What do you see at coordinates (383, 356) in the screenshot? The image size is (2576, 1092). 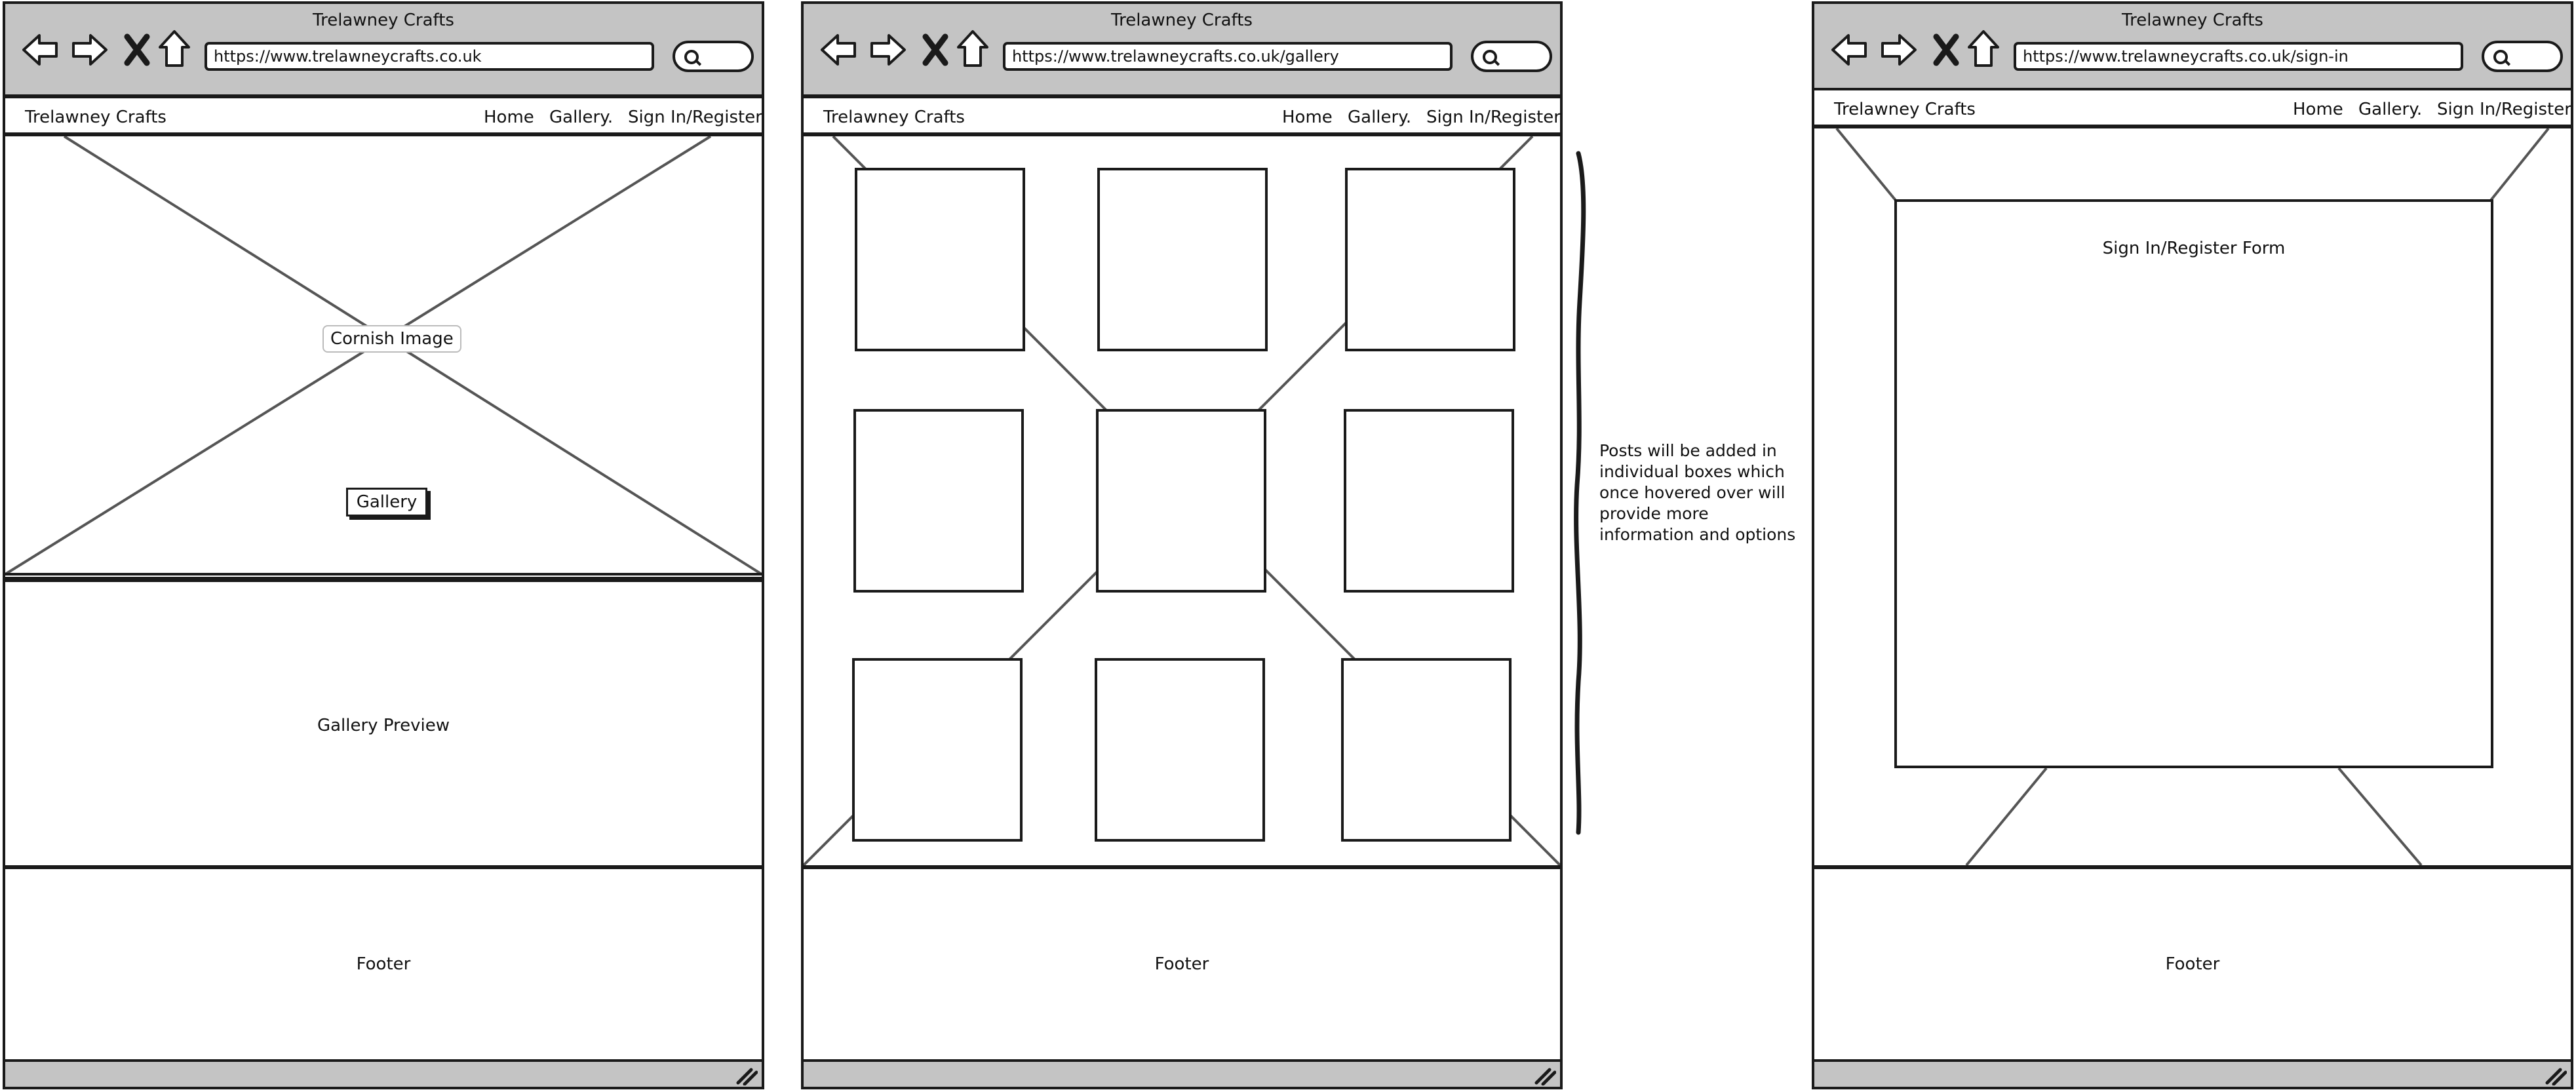 I see `hero-image-placeholder: Cornish Image Gallery` at bounding box center [383, 356].